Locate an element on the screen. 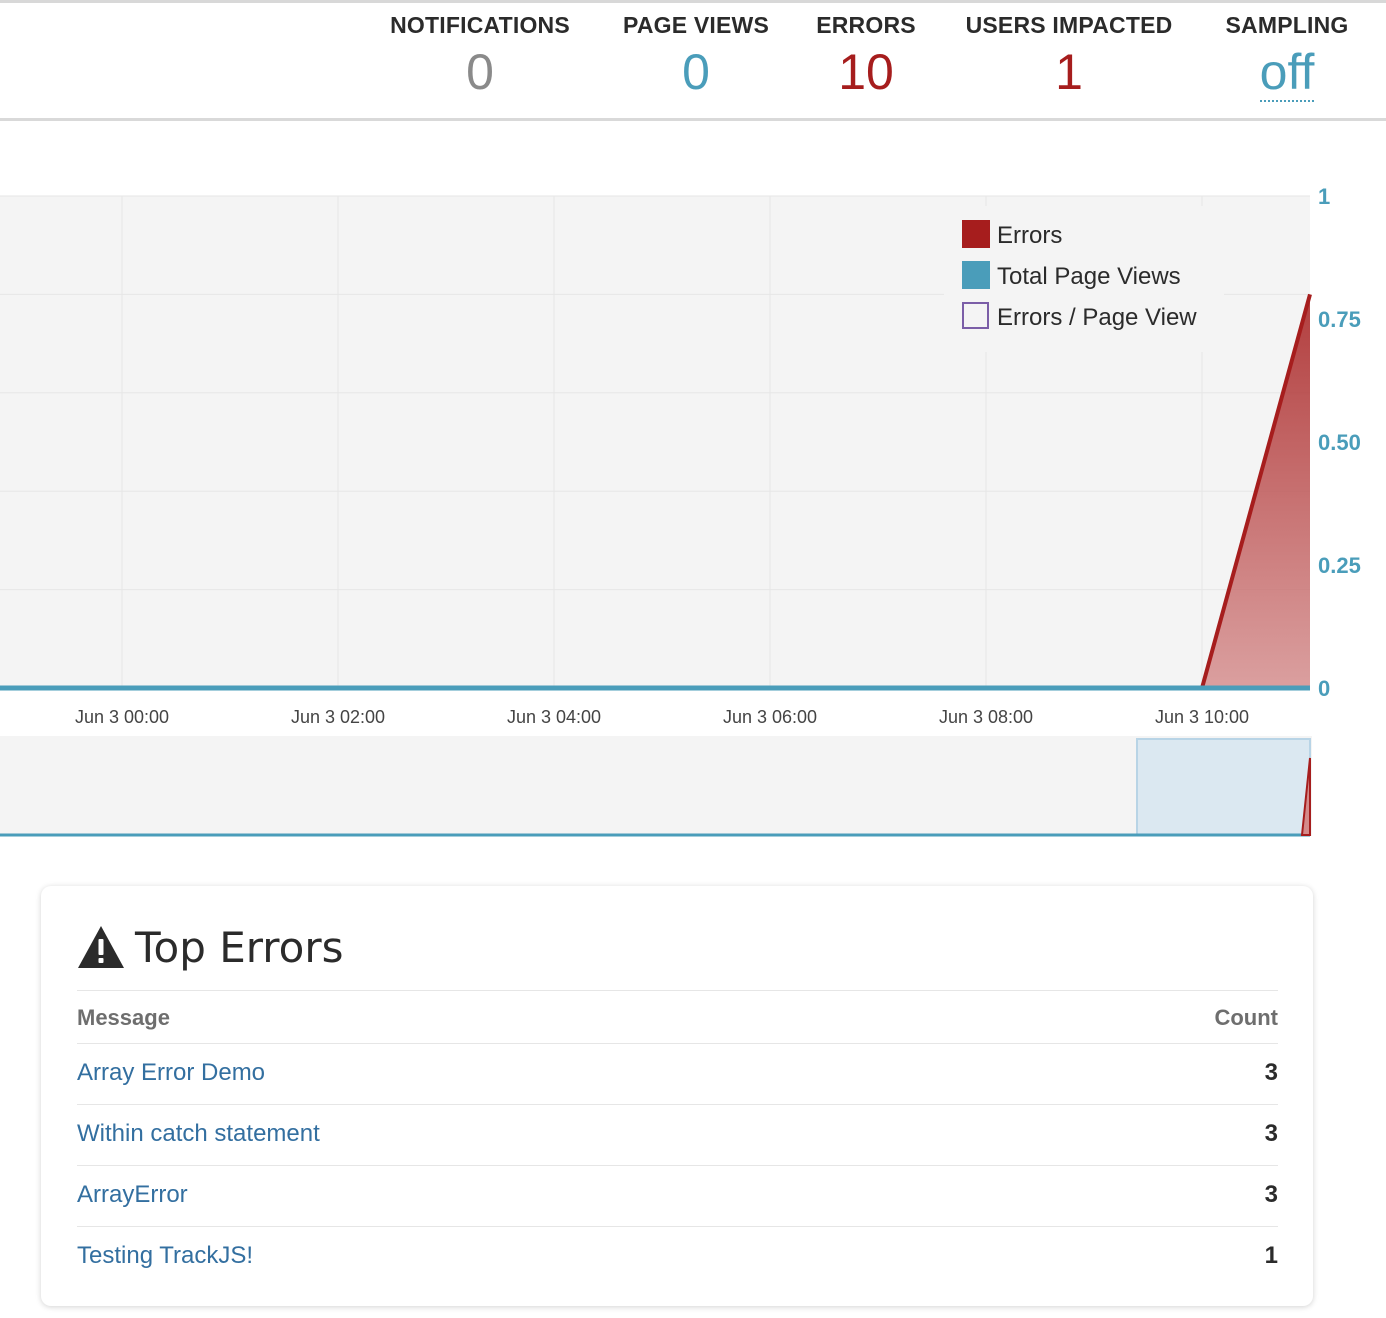 Image resolution: width=1386 pixels, height=1318 pixels. stat-page-views: PAGE VIEWS 0 is located at coordinates (696, 56).